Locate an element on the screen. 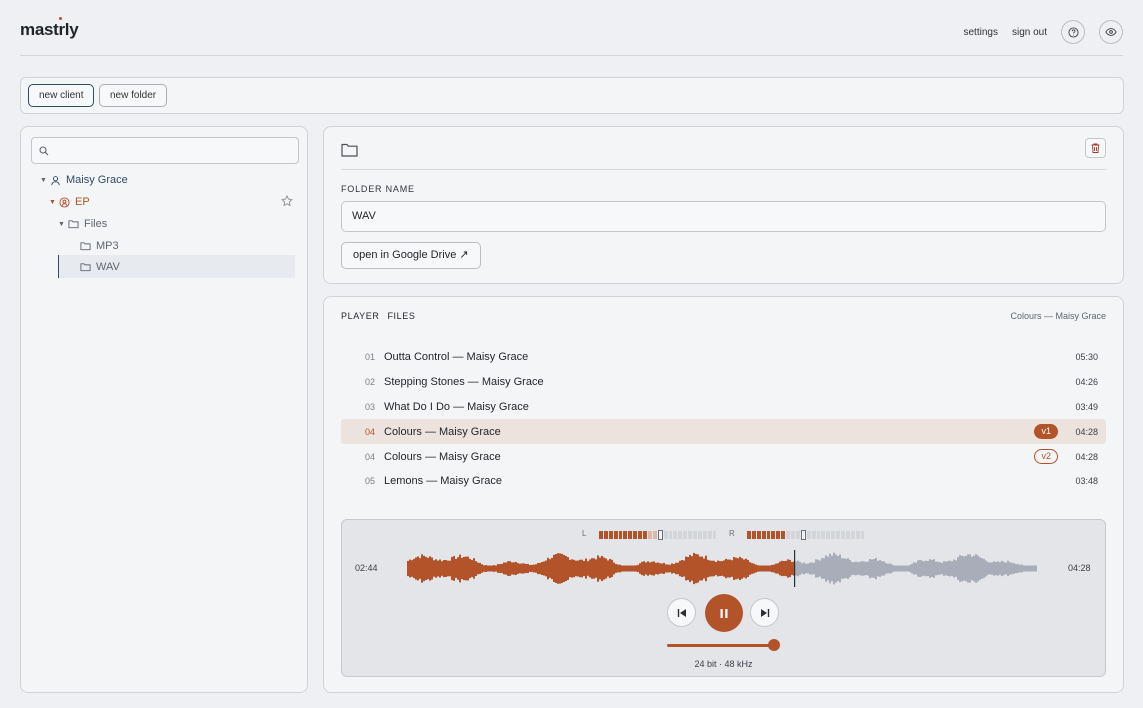  tree-project-ep: ▼ EP is located at coordinates (69, 202).